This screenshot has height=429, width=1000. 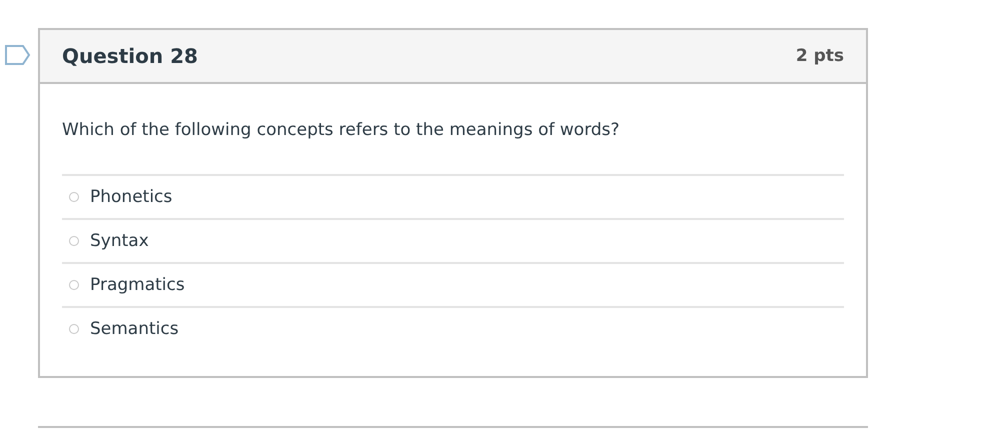 What do you see at coordinates (119, 241) in the screenshot?
I see `answer-option: Syntax` at bounding box center [119, 241].